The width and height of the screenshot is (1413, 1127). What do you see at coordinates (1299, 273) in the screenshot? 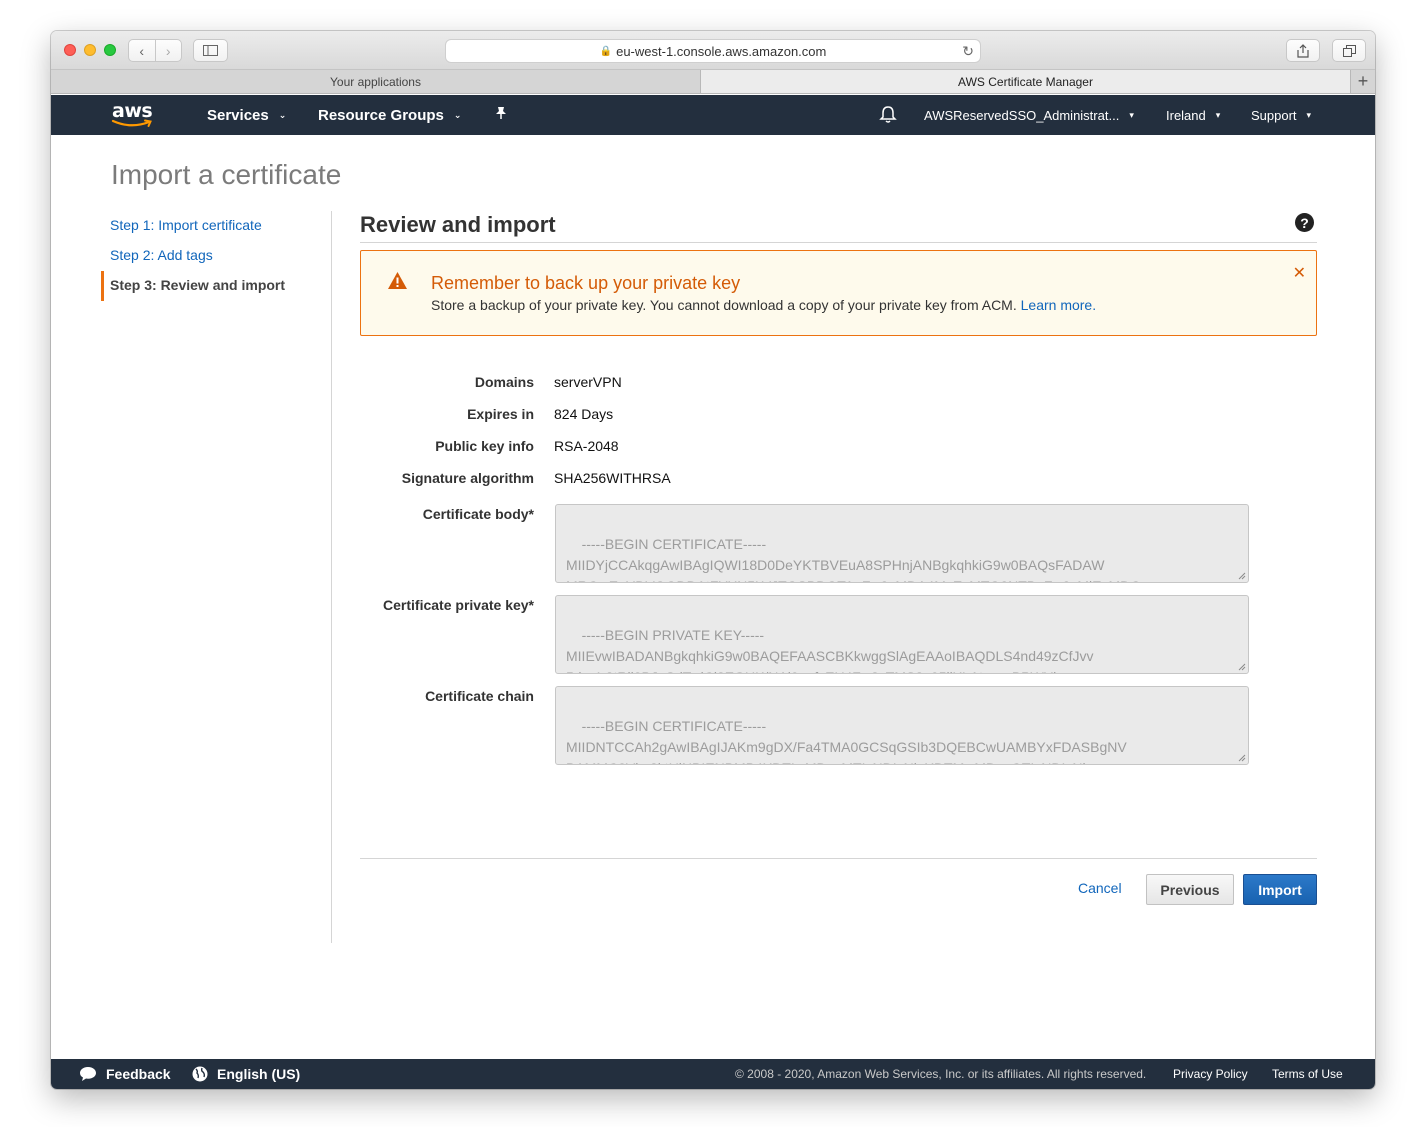
I see `close-icon: ✕` at bounding box center [1299, 273].